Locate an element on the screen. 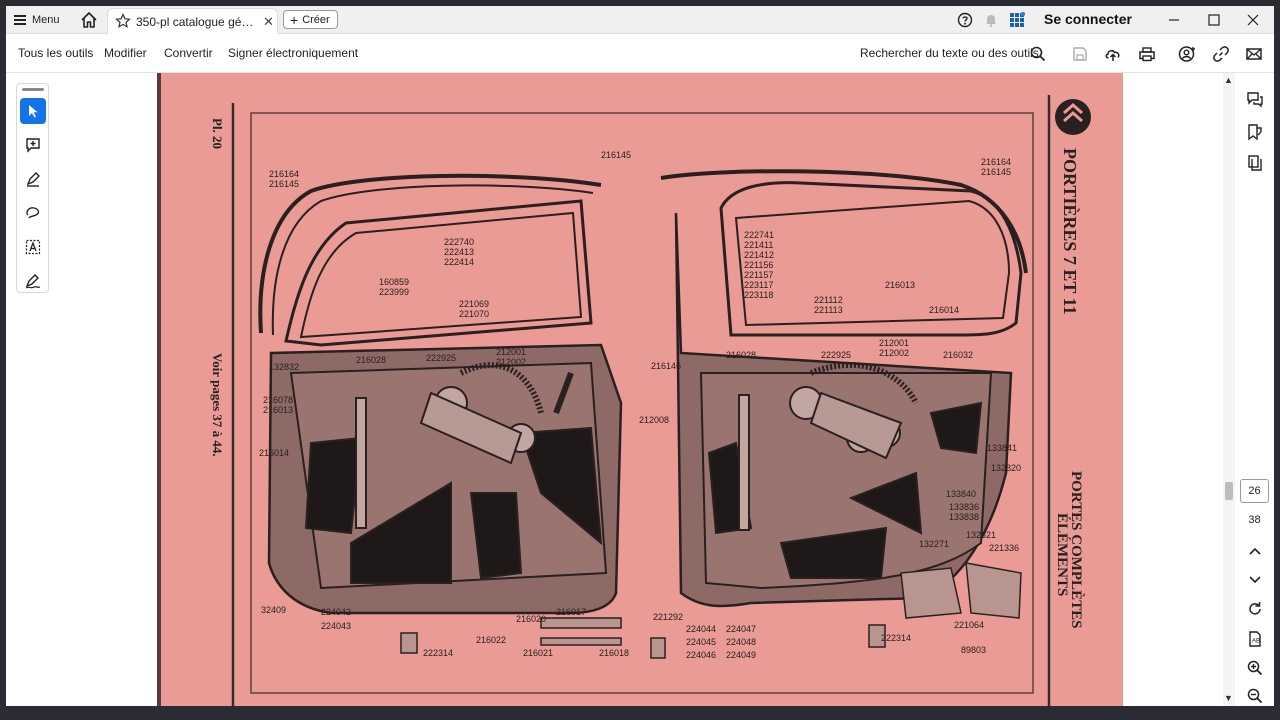 The image size is (1280, 720). part-number-label: 216164 is located at coordinates (996, 162).